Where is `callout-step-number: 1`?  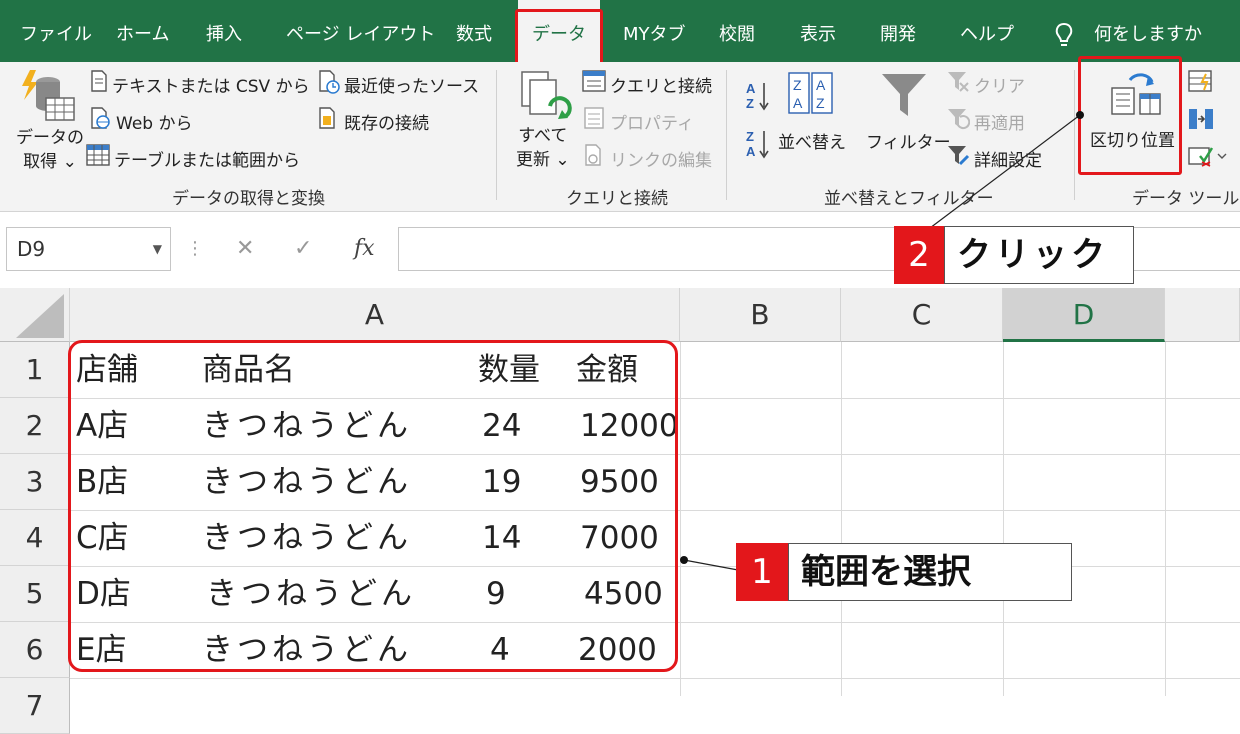
callout-step-number: 1 is located at coordinates (762, 572).